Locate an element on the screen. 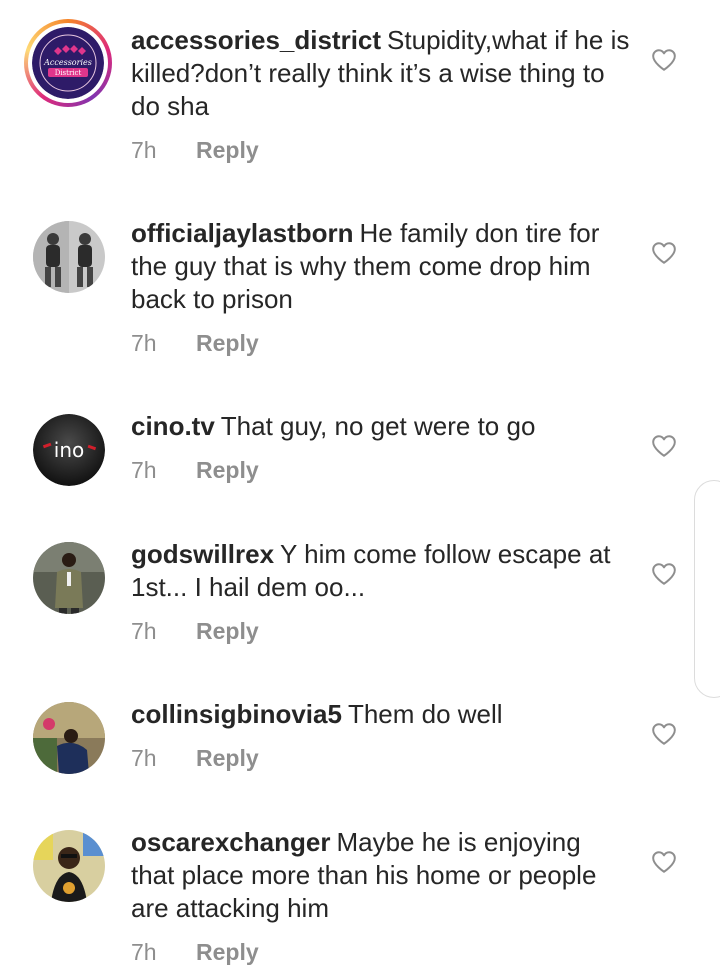 Image resolution: width=720 pixels, height=979 pixels. comment-text: collinsigbinovia5 Them do well is located at coordinates (381, 714).